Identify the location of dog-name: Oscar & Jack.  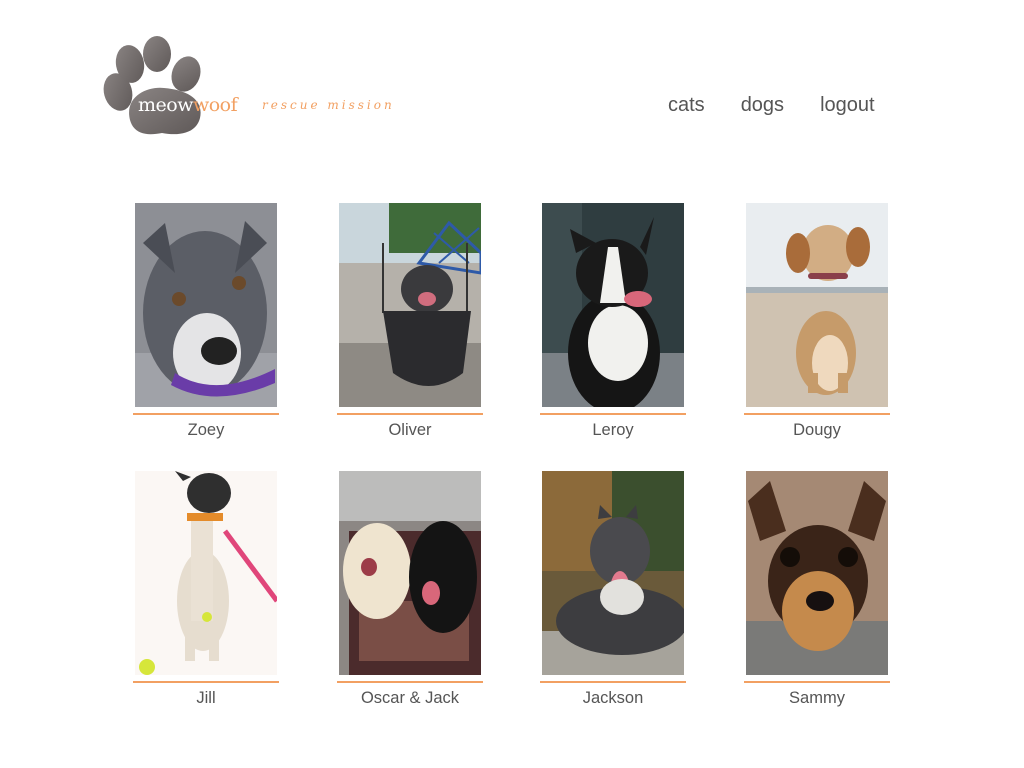
(410, 698).